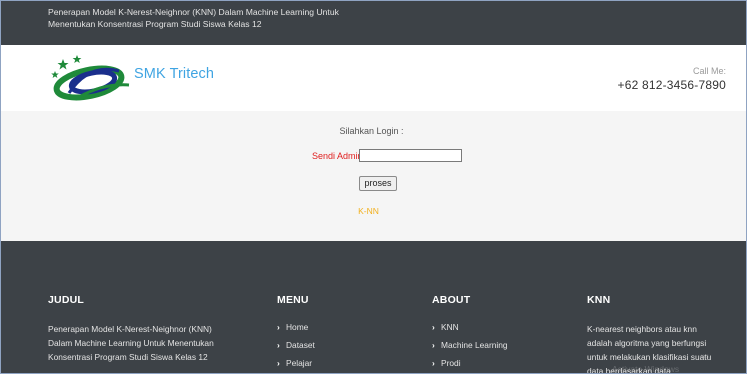  Describe the element at coordinates (410, 155) in the screenshot. I see `password-input` at that location.